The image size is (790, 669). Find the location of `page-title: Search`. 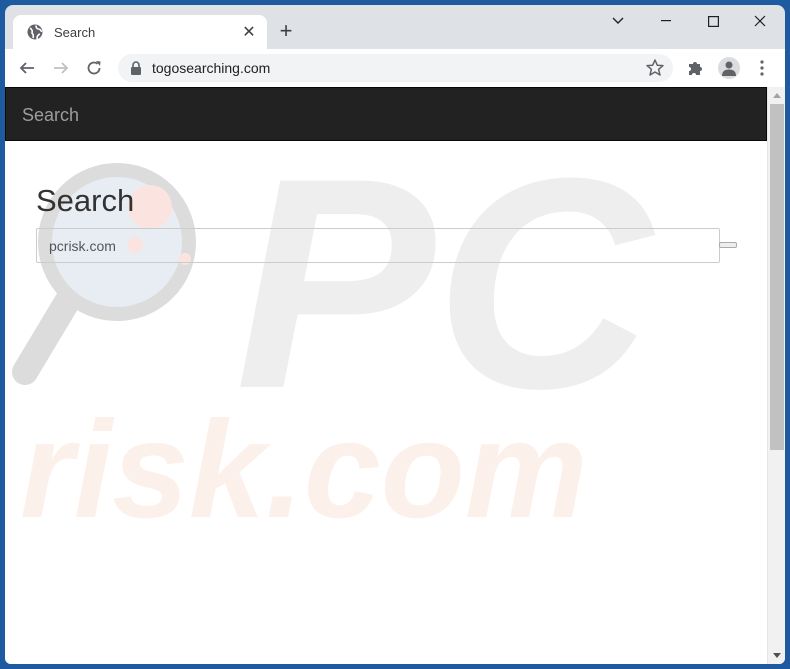

page-title: Search is located at coordinates (85, 200).